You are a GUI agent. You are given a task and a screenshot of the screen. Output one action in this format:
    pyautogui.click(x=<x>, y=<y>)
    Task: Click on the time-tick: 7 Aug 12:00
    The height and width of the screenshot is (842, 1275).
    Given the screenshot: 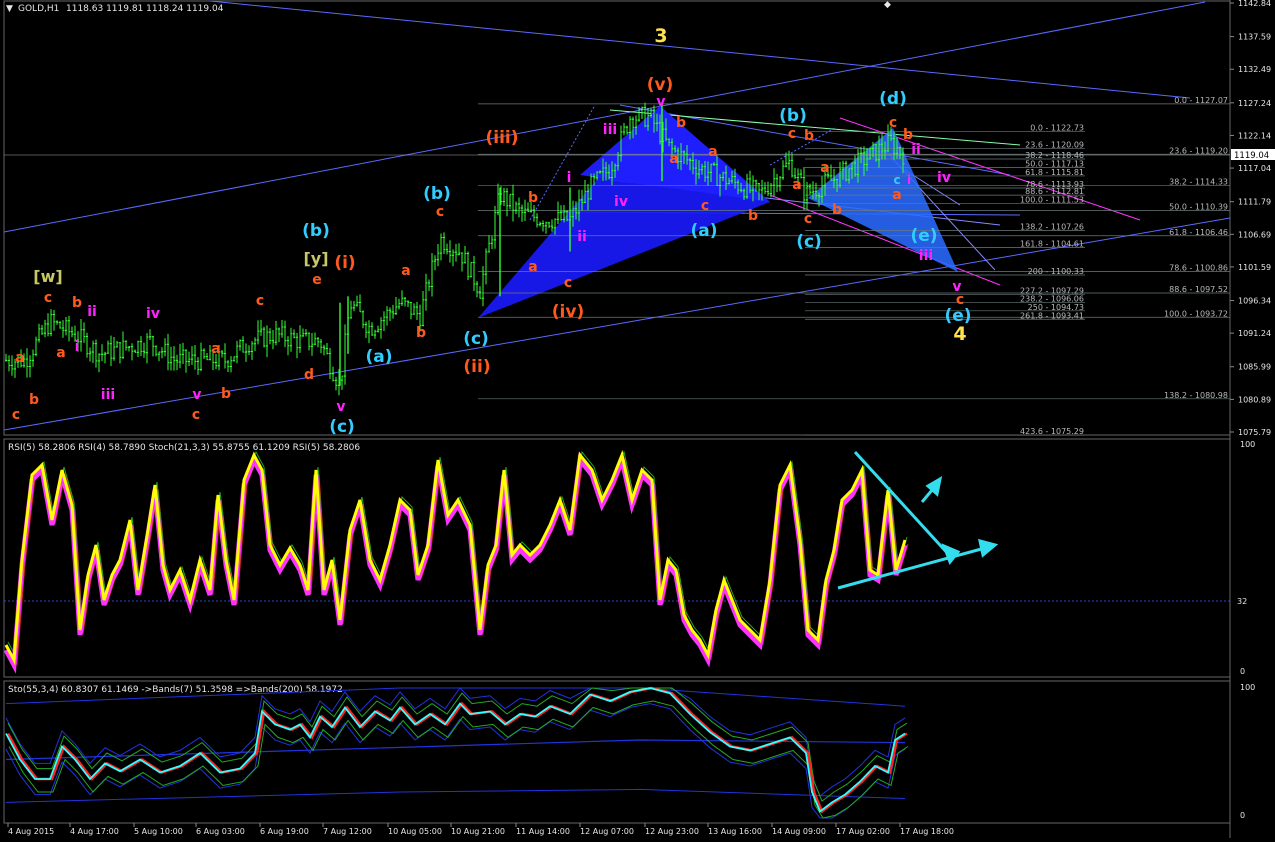 What is the action you would take?
    pyautogui.click(x=347, y=831)
    